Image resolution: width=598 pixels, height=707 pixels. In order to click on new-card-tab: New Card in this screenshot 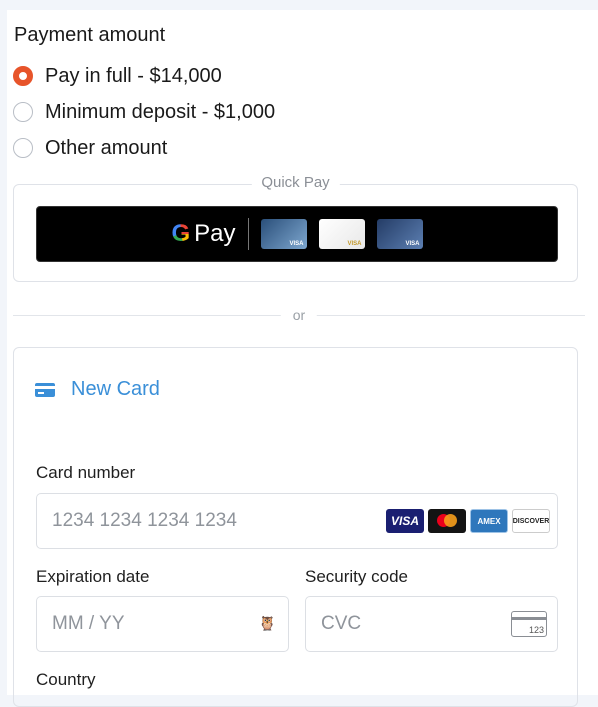, I will do `click(97, 389)`.